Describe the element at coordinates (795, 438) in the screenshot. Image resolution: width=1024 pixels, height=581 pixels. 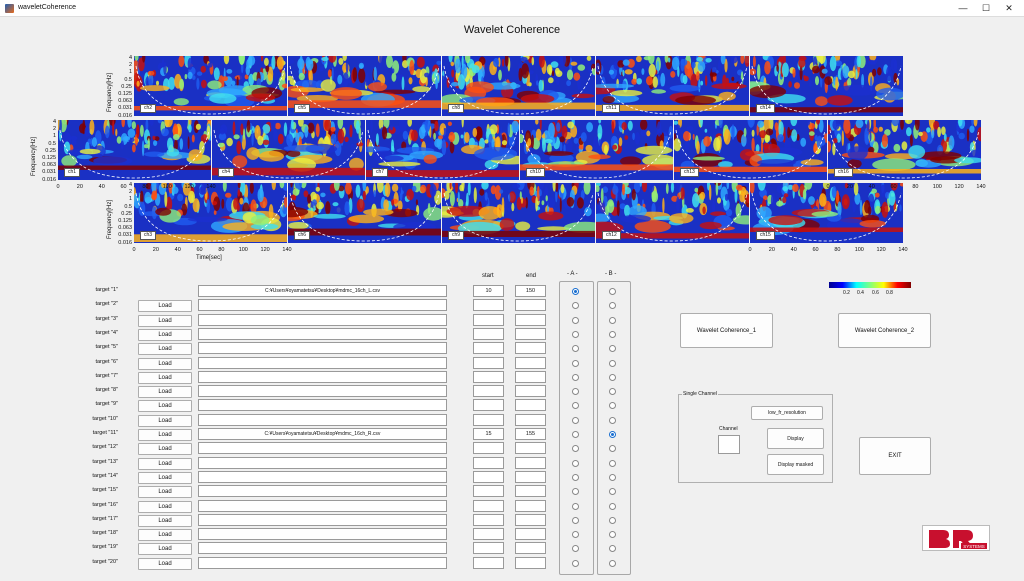
I see `display-button: Display` at that location.